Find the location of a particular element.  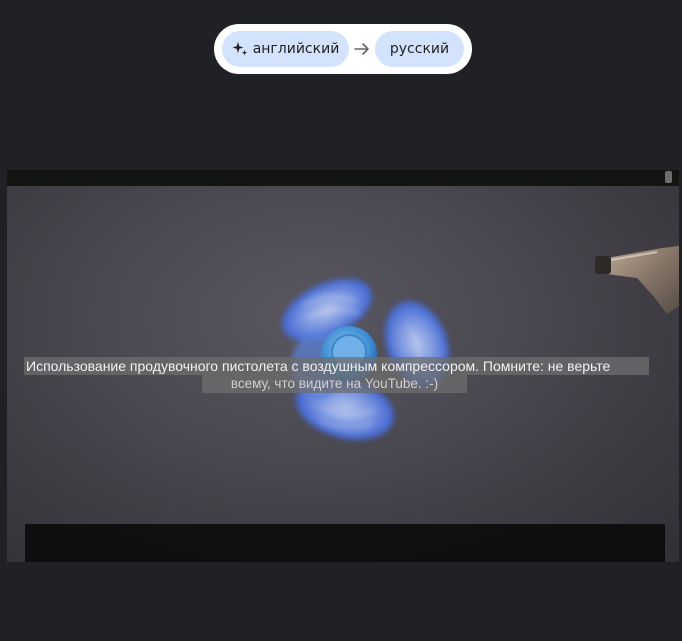

video-top-bar is located at coordinates (343, 178).